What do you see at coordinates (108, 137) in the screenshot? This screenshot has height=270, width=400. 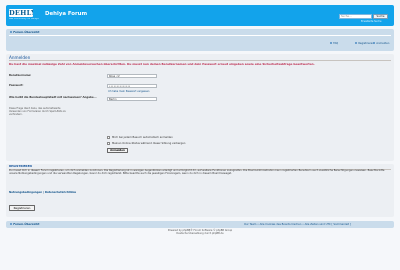 I see `autologin-checkbox` at bounding box center [108, 137].